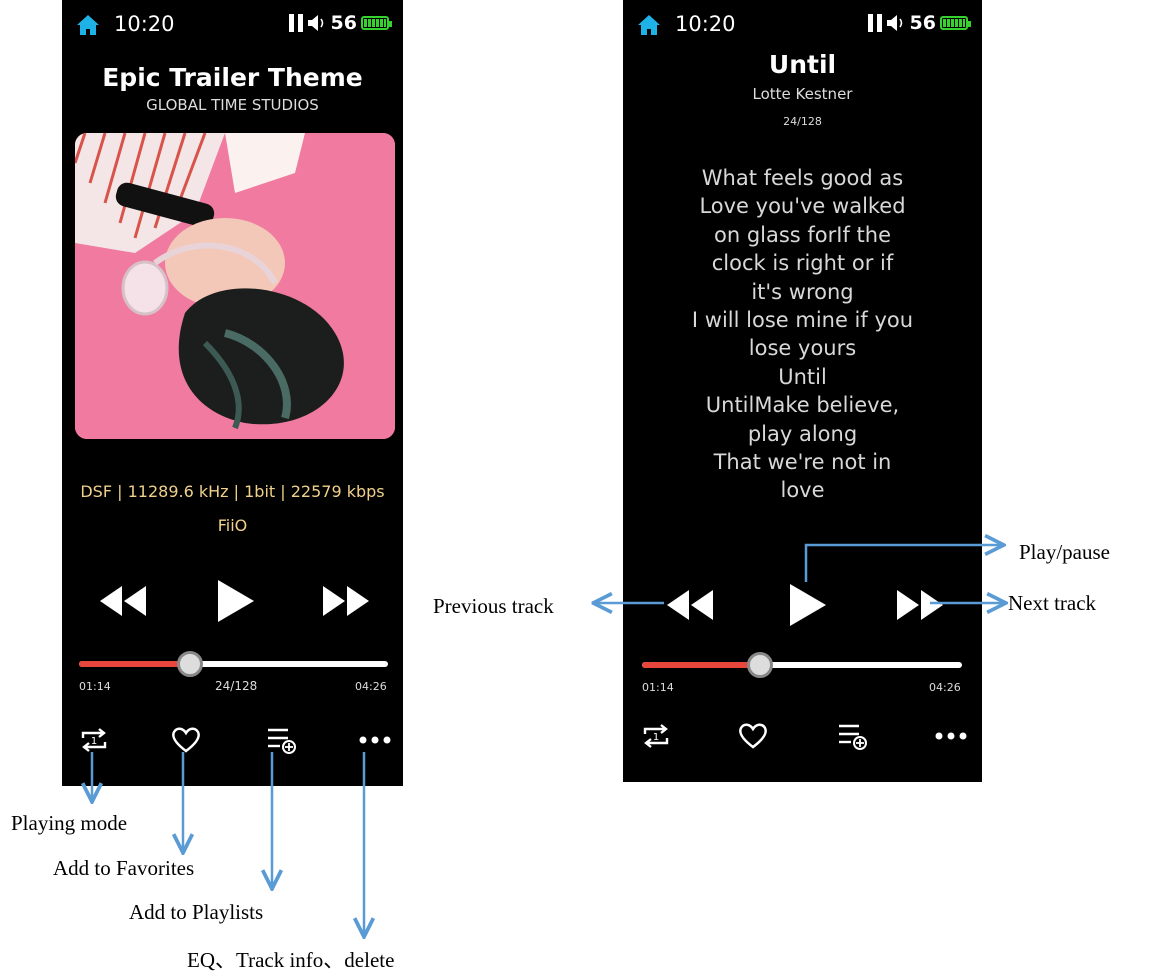  What do you see at coordinates (69, 823) in the screenshot?
I see `label-playing-mode: Playing mode` at bounding box center [69, 823].